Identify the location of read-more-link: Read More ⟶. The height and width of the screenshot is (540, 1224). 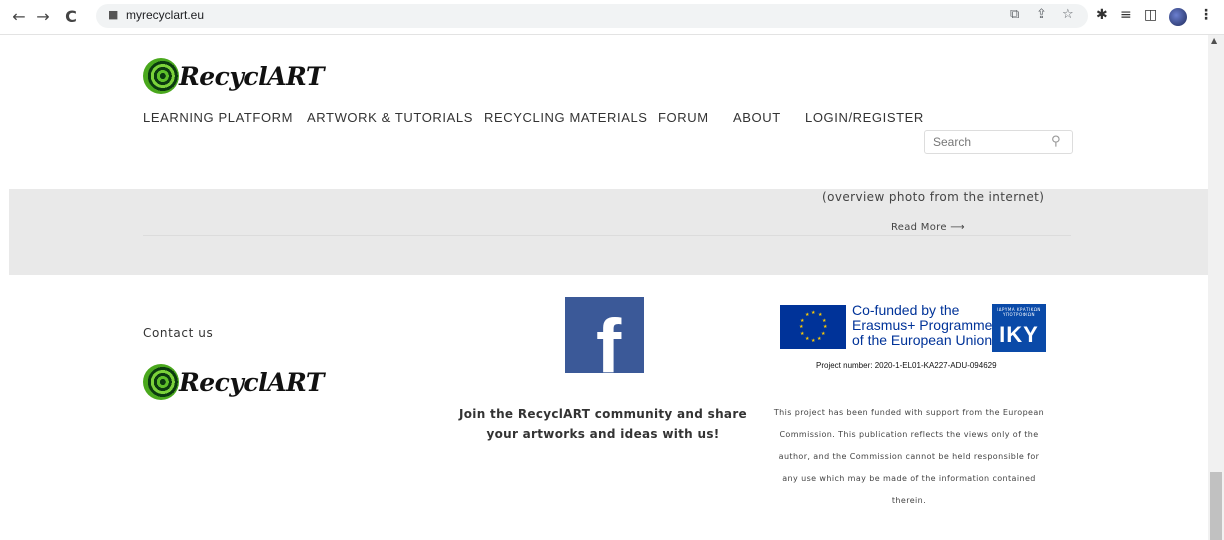
(928, 227).